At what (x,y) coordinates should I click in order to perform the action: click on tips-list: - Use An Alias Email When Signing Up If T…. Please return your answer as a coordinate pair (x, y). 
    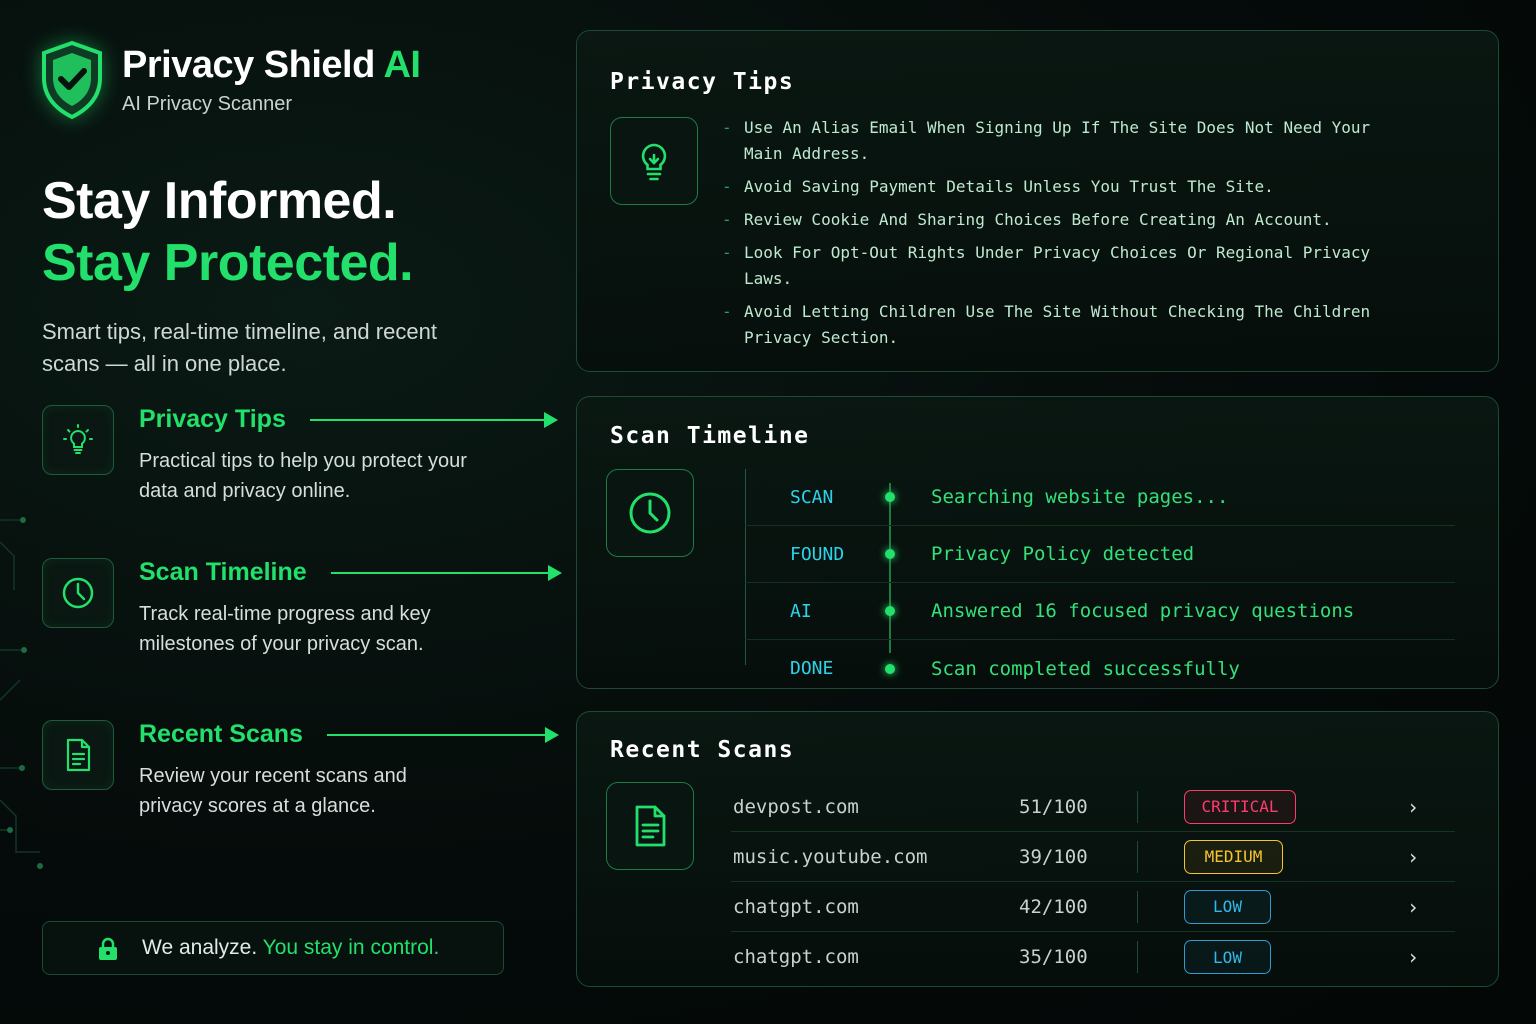
    Looking at the image, I should click on (1062, 236).